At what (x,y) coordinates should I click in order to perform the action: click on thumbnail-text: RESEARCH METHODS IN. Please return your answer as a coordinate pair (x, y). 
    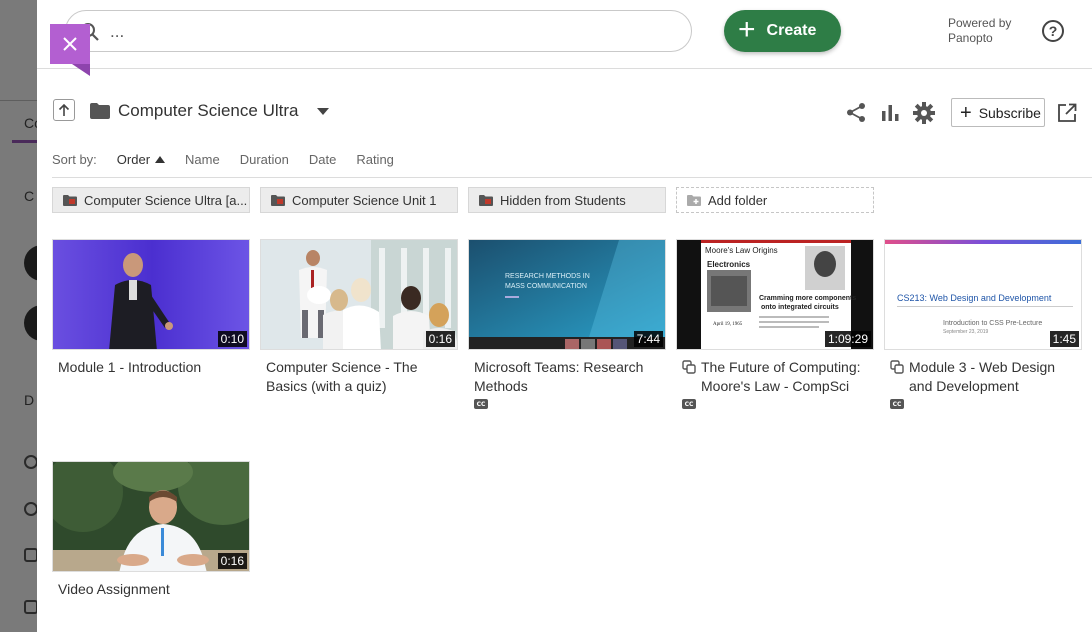
    Looking at the image, I should click on (547, 276).